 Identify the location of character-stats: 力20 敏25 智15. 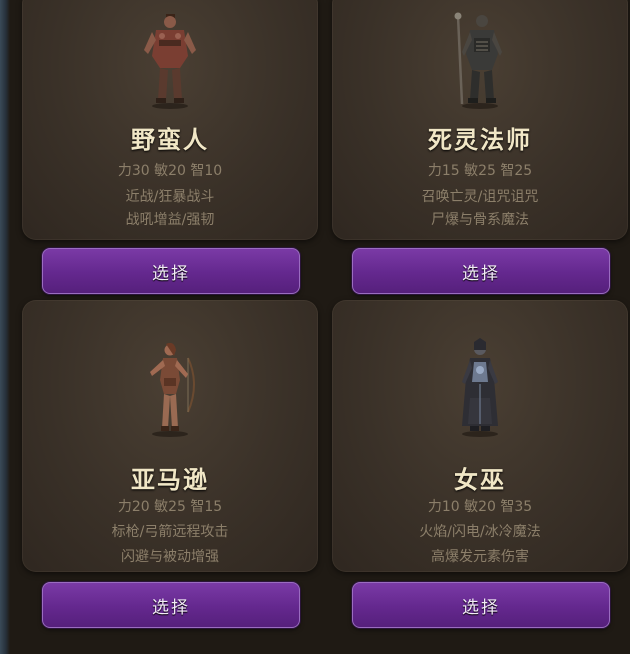
(170, 507).